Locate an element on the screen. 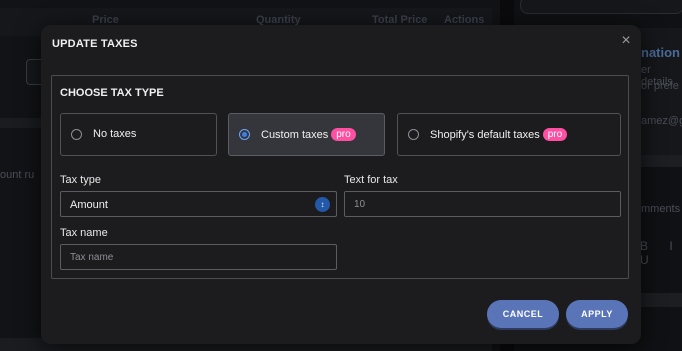 This screenshot has height=351, width=682. option-label-text: Custom taxes is located at coordinates (295, 135).